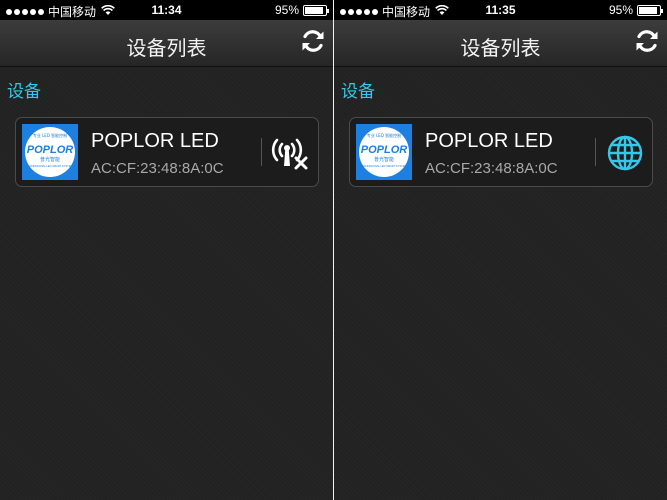  What do you see at coordinates (166, 10) in the screenshot?
I see `status-bar: 中国移动 11:34 95%` at bounding box center [166, 10].